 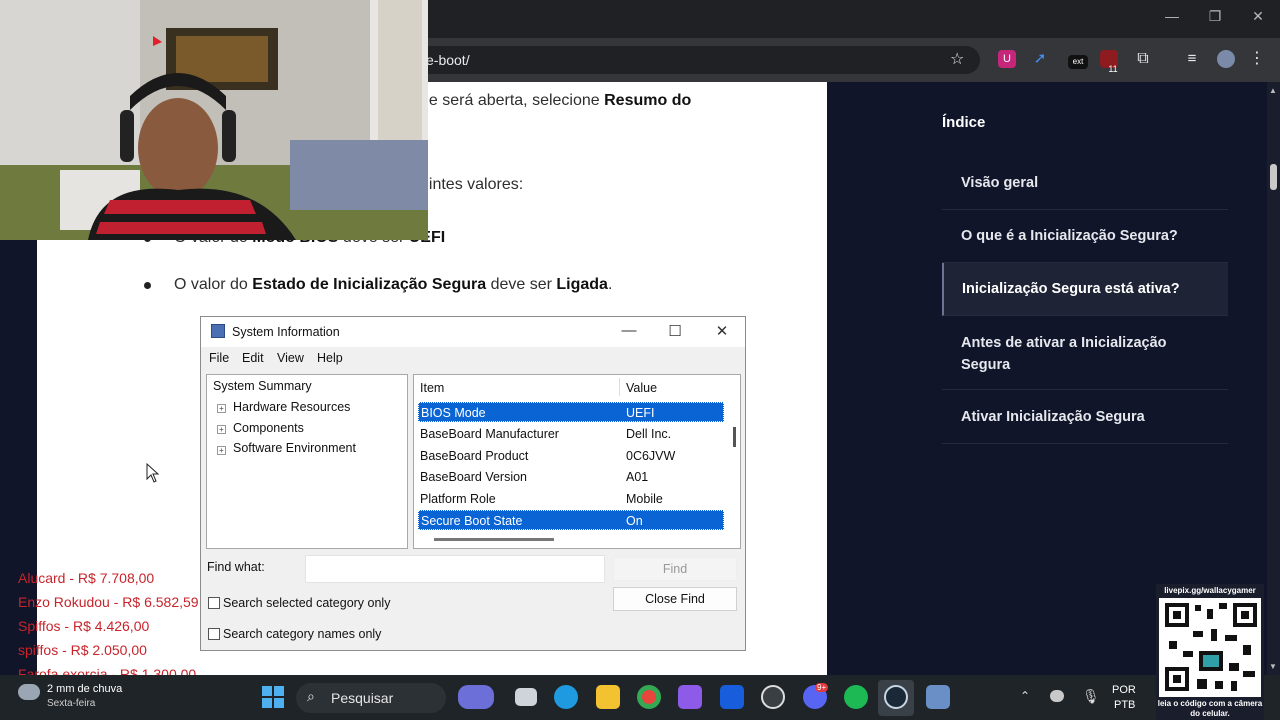 I want to click on table-row: BaseBoard Product 0C6JVW, so click(x=571, y=456).